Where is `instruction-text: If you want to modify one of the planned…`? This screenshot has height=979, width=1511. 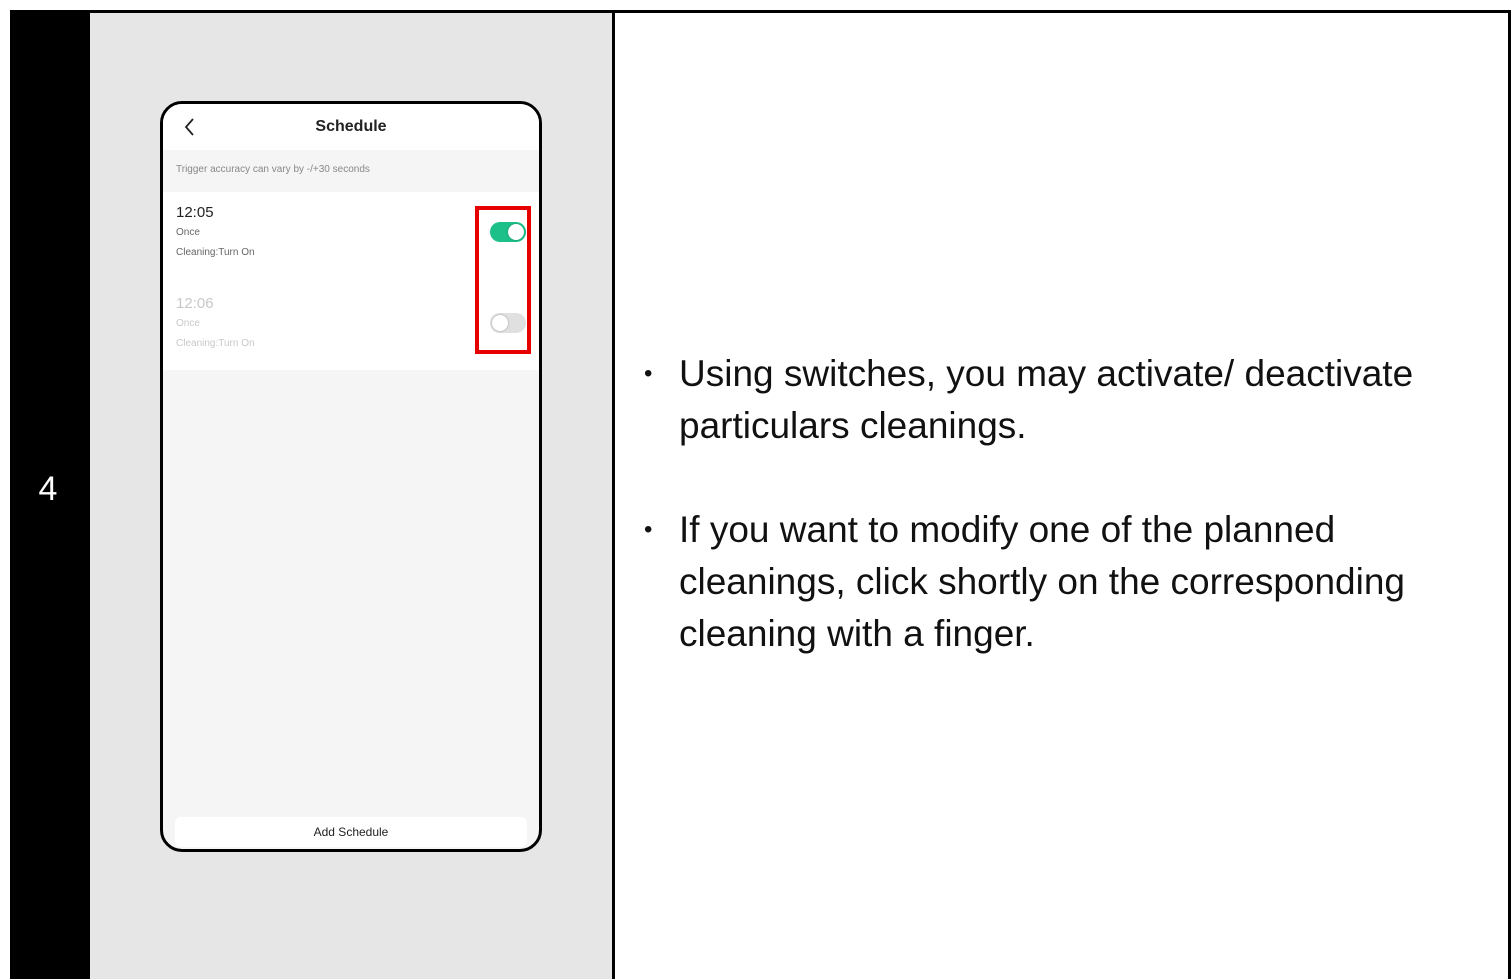 instruction-text: If you want to modify one of the planned… is located at coordinates (1042, 581).